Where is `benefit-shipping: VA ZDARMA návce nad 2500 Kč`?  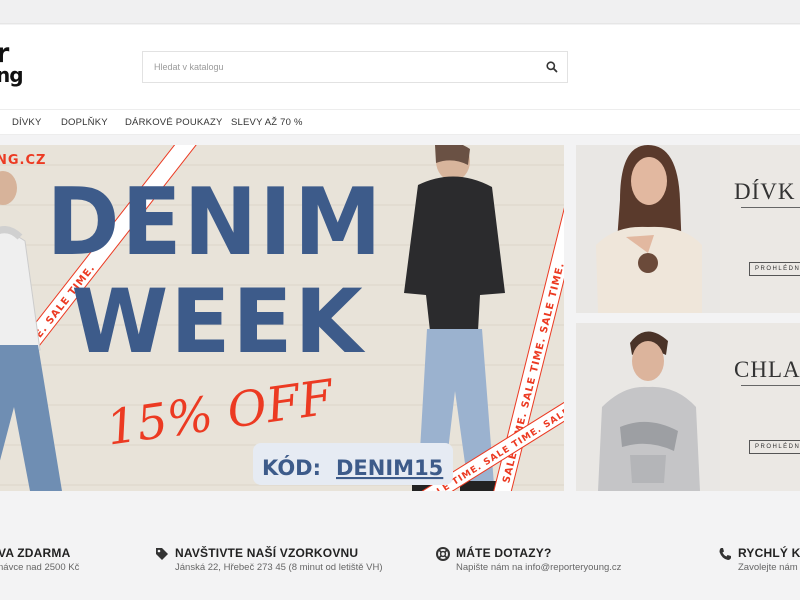 benefit-shipping: VA ZDARMA návce nad 2500 Kč is located at coordinates (39, 559).